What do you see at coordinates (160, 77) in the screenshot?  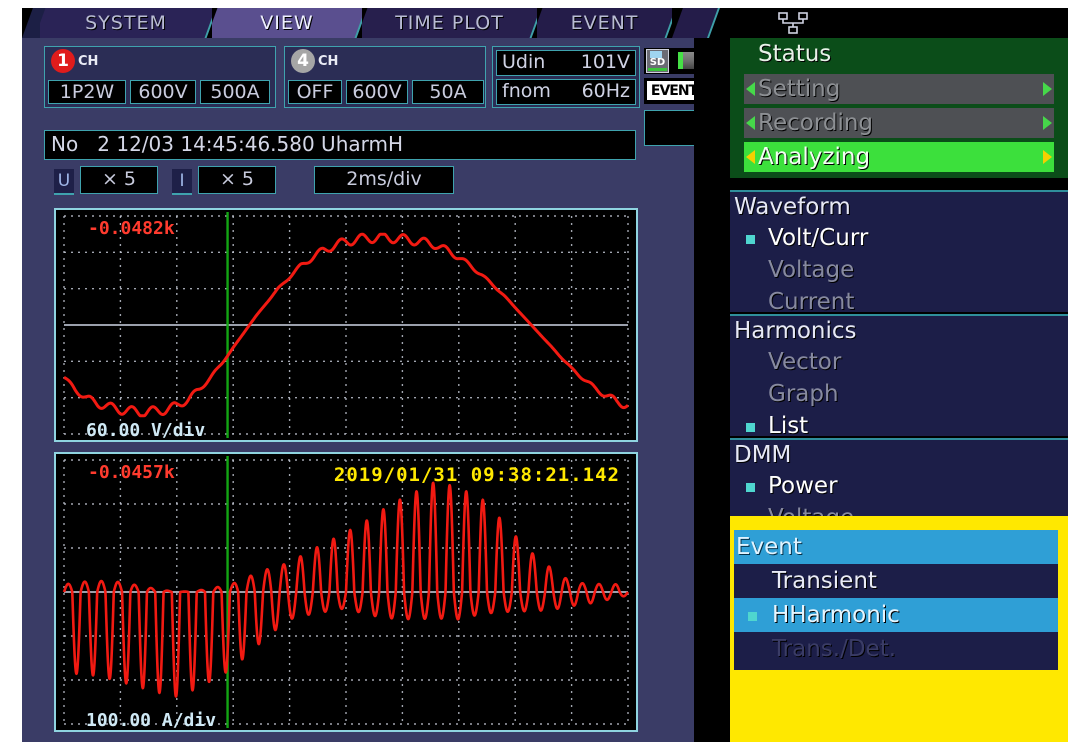 I see `channel-1-block: 1 CH 1P2W 600V 500A` at bounding box center [160, 77].